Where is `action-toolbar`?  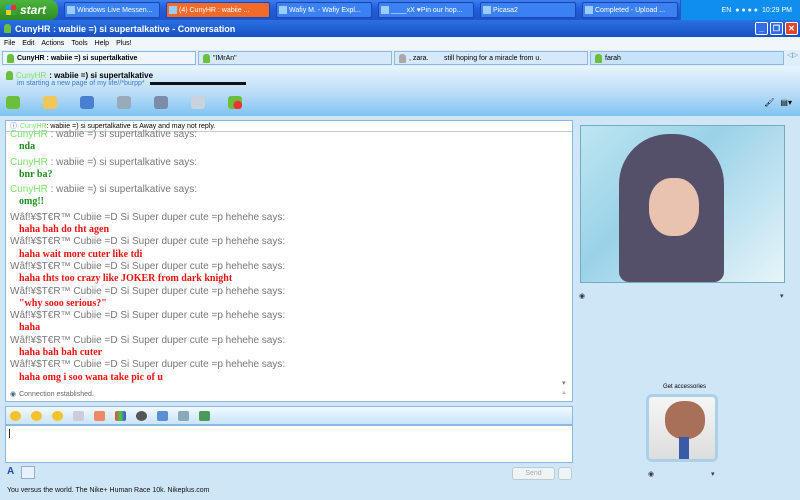 action-toolbar is located at coordinates (124, 102).